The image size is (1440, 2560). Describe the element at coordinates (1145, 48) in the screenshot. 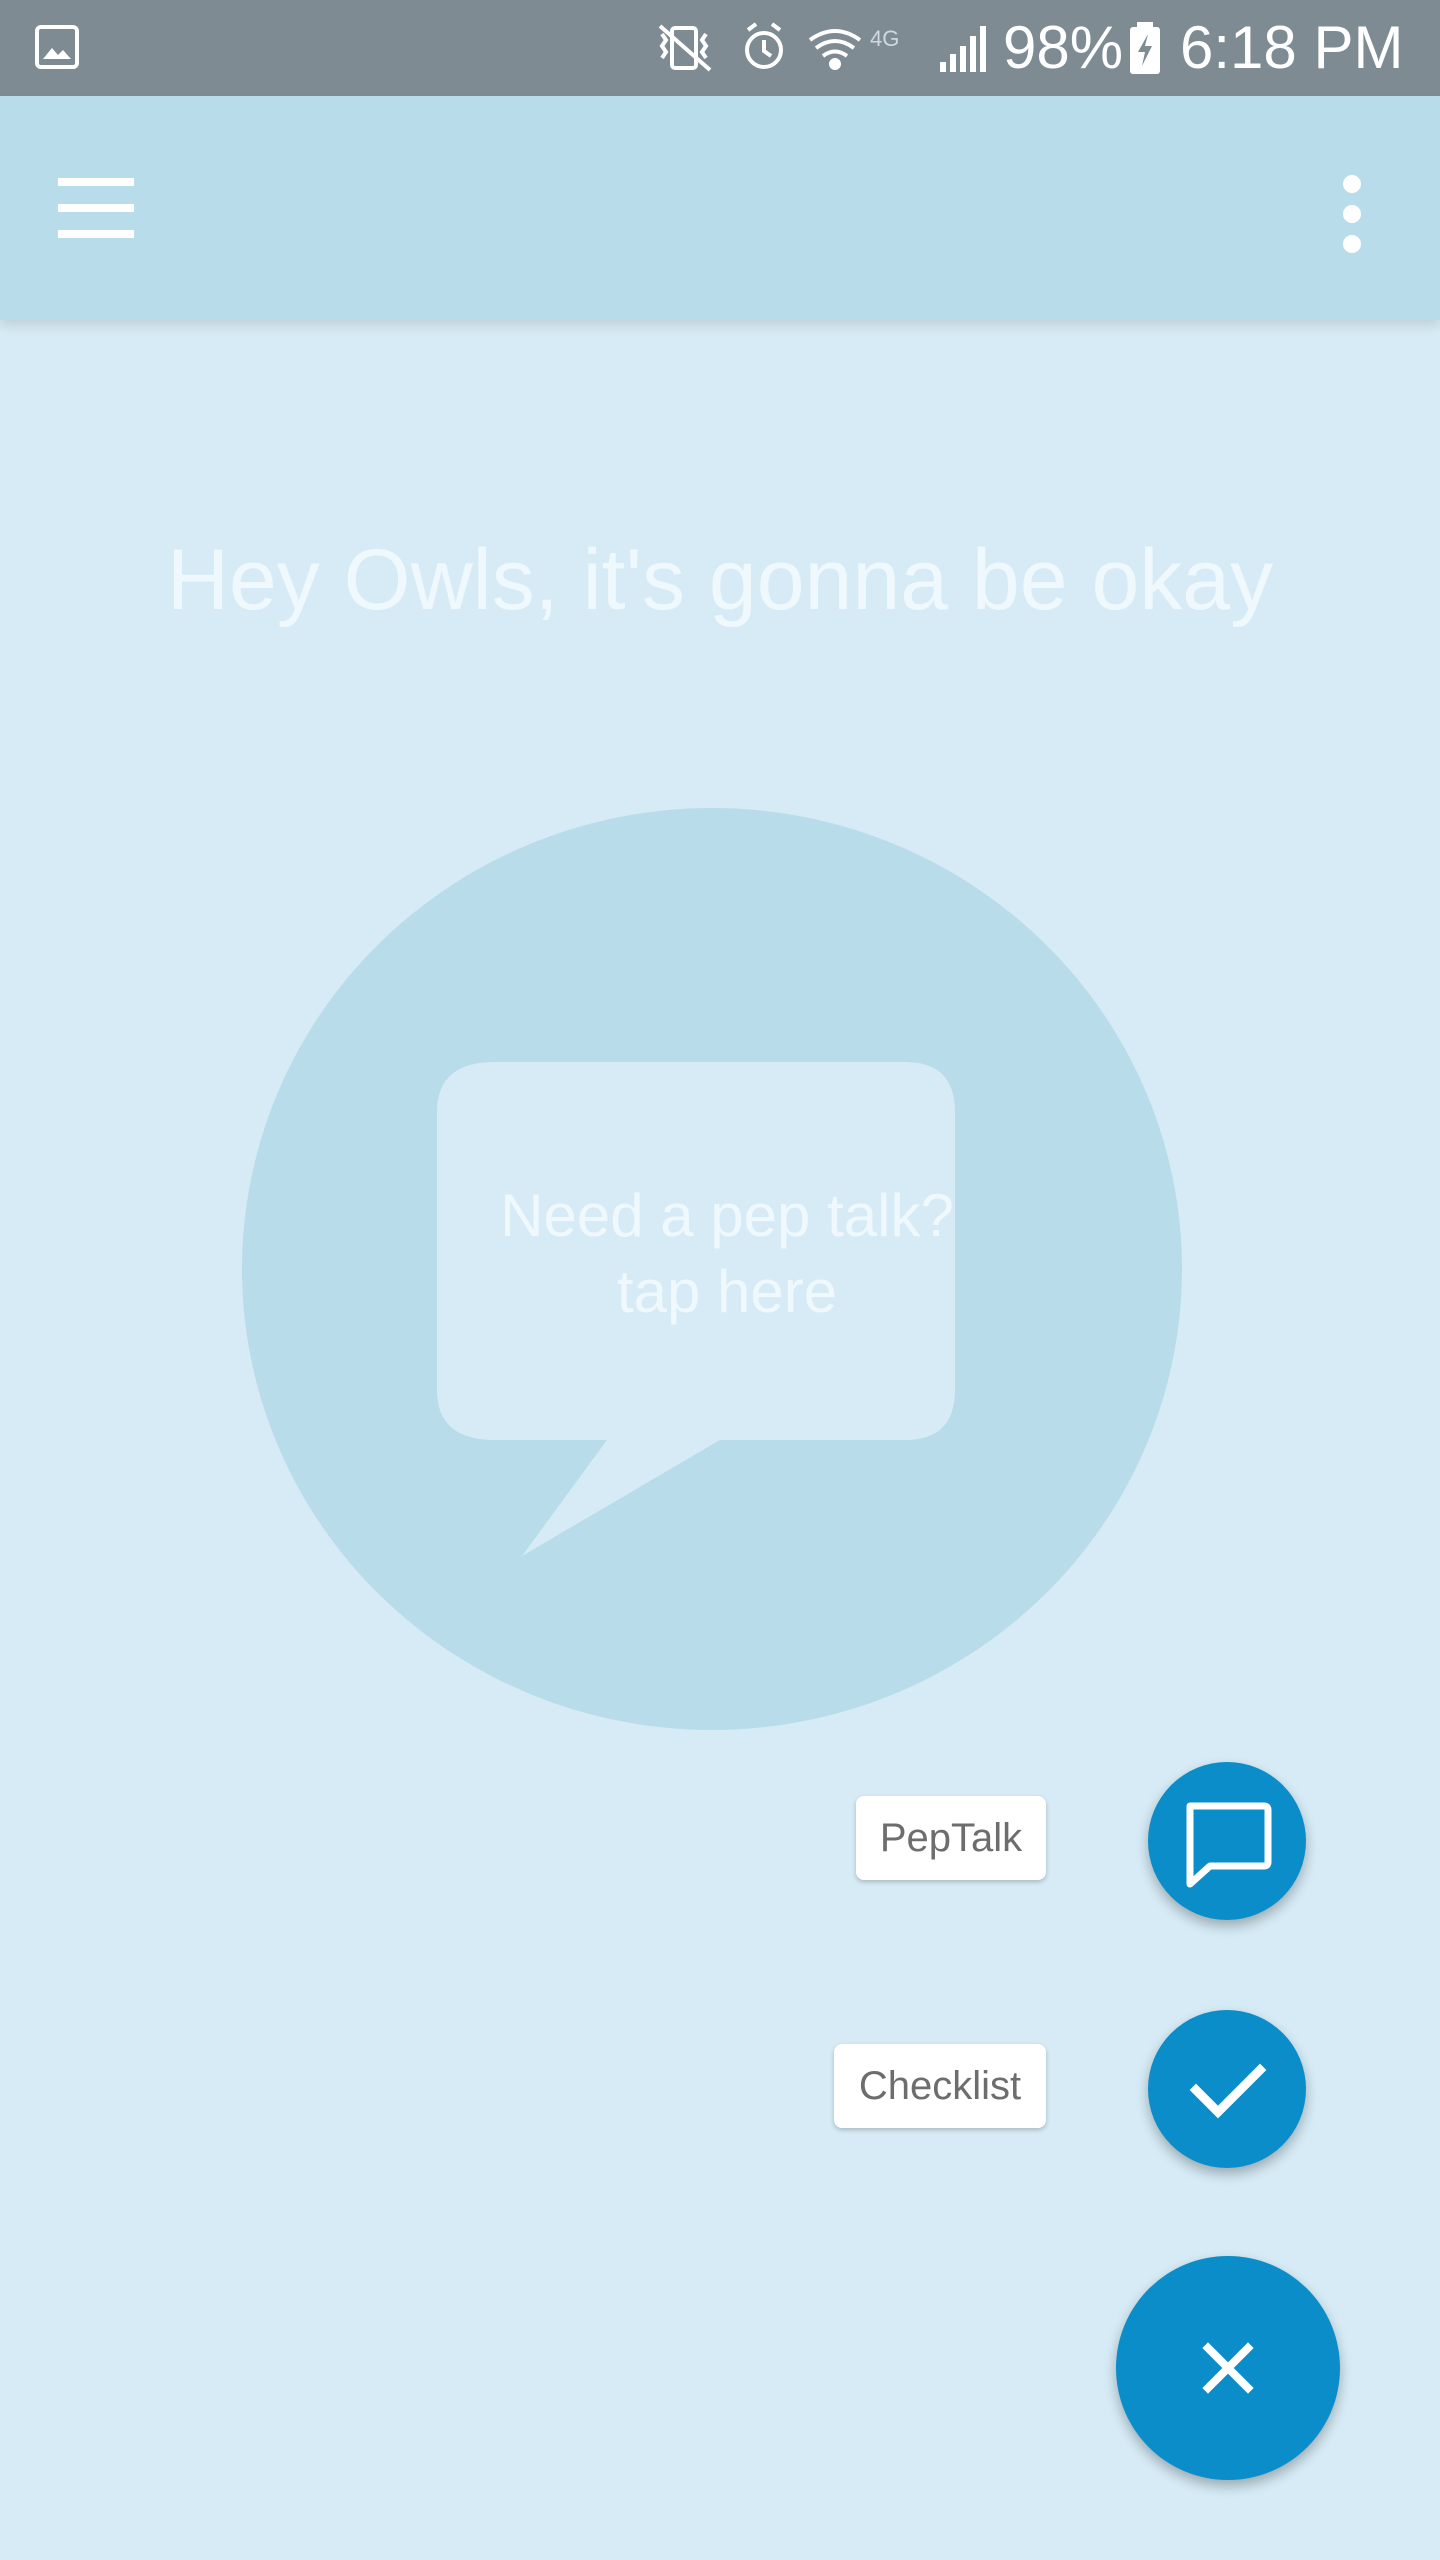

I see `battery-charging-icon` at that location.